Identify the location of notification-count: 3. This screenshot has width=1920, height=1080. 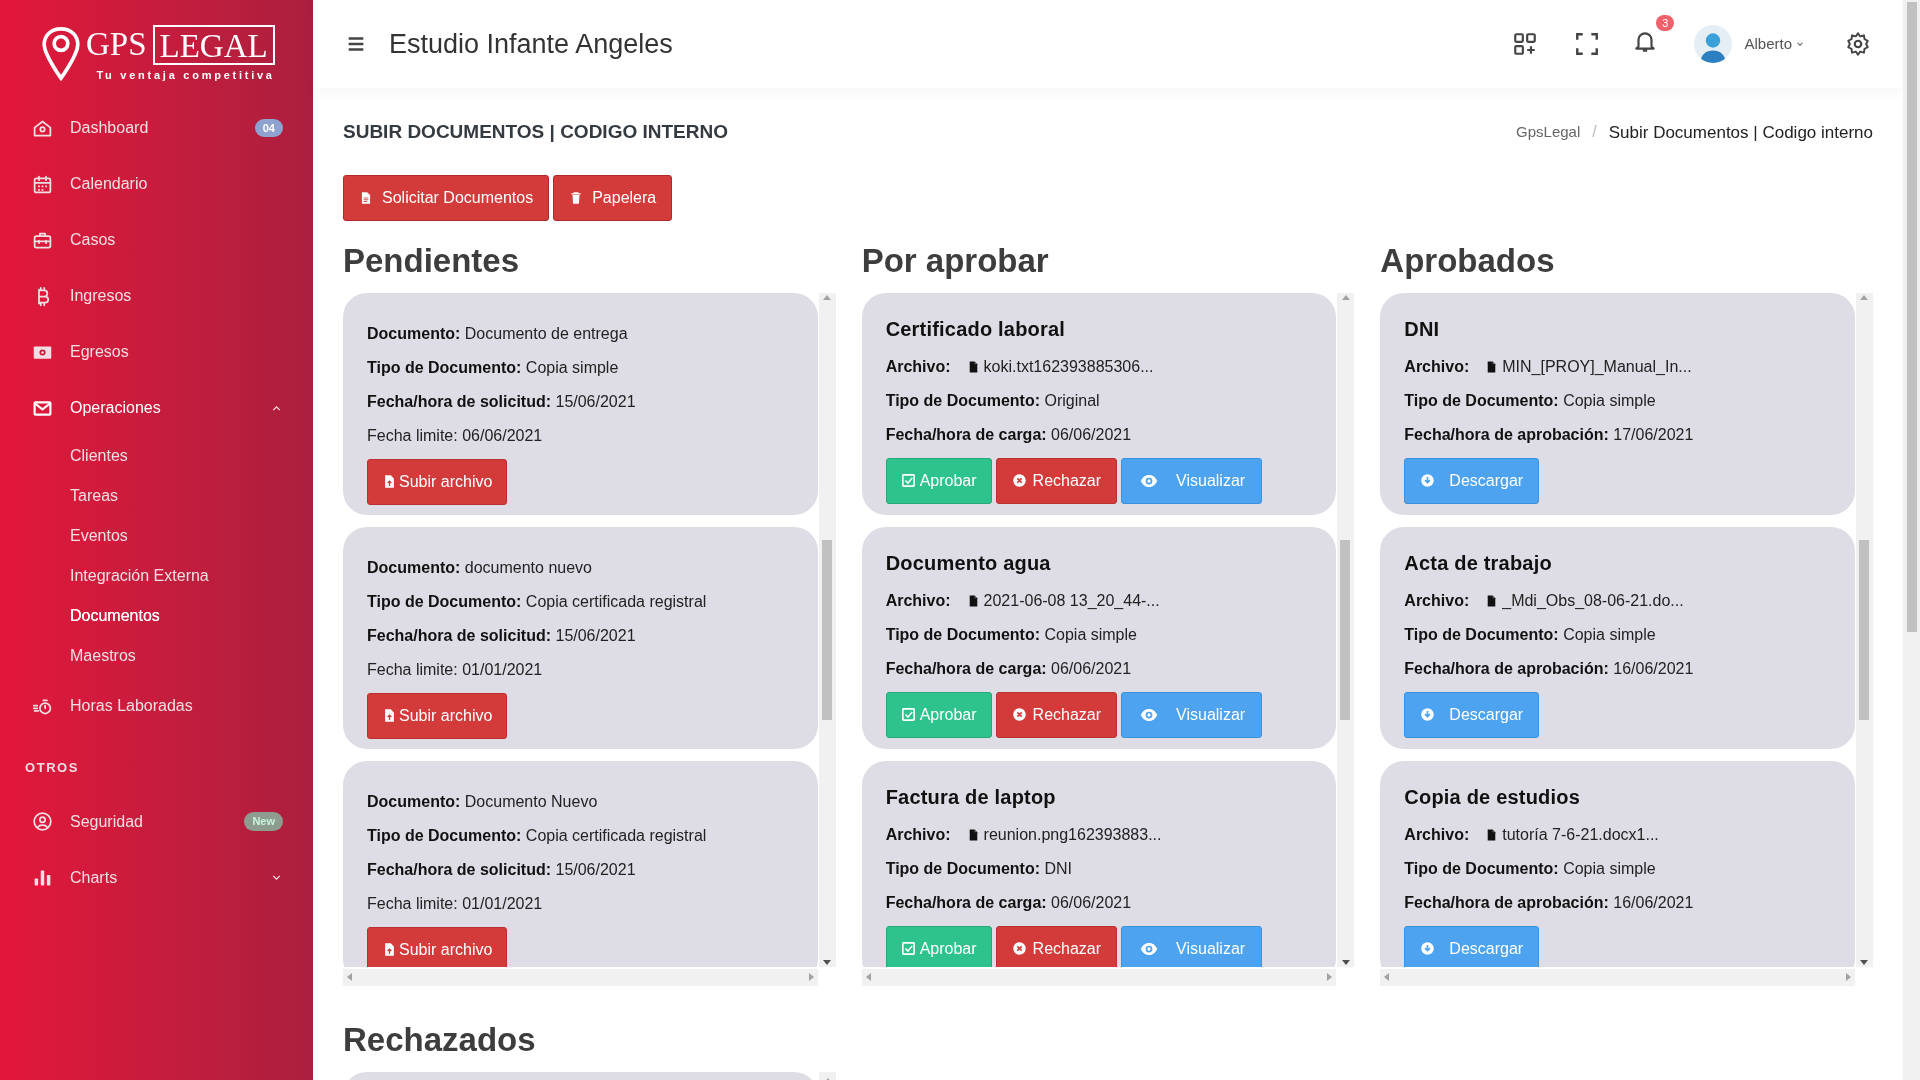
(1665, 22).